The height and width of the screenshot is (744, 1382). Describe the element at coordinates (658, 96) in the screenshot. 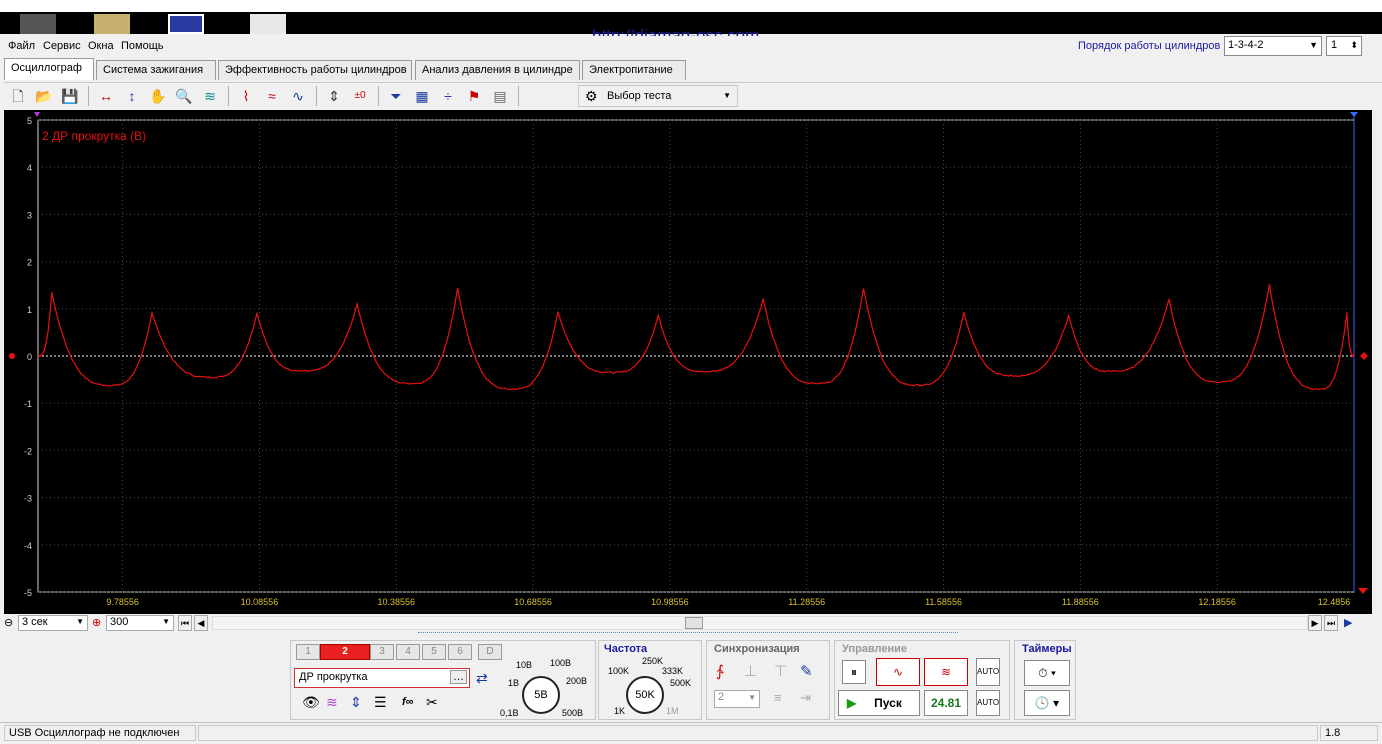

I see `test-select: ⚙ Выбор теста ▼` at that location.